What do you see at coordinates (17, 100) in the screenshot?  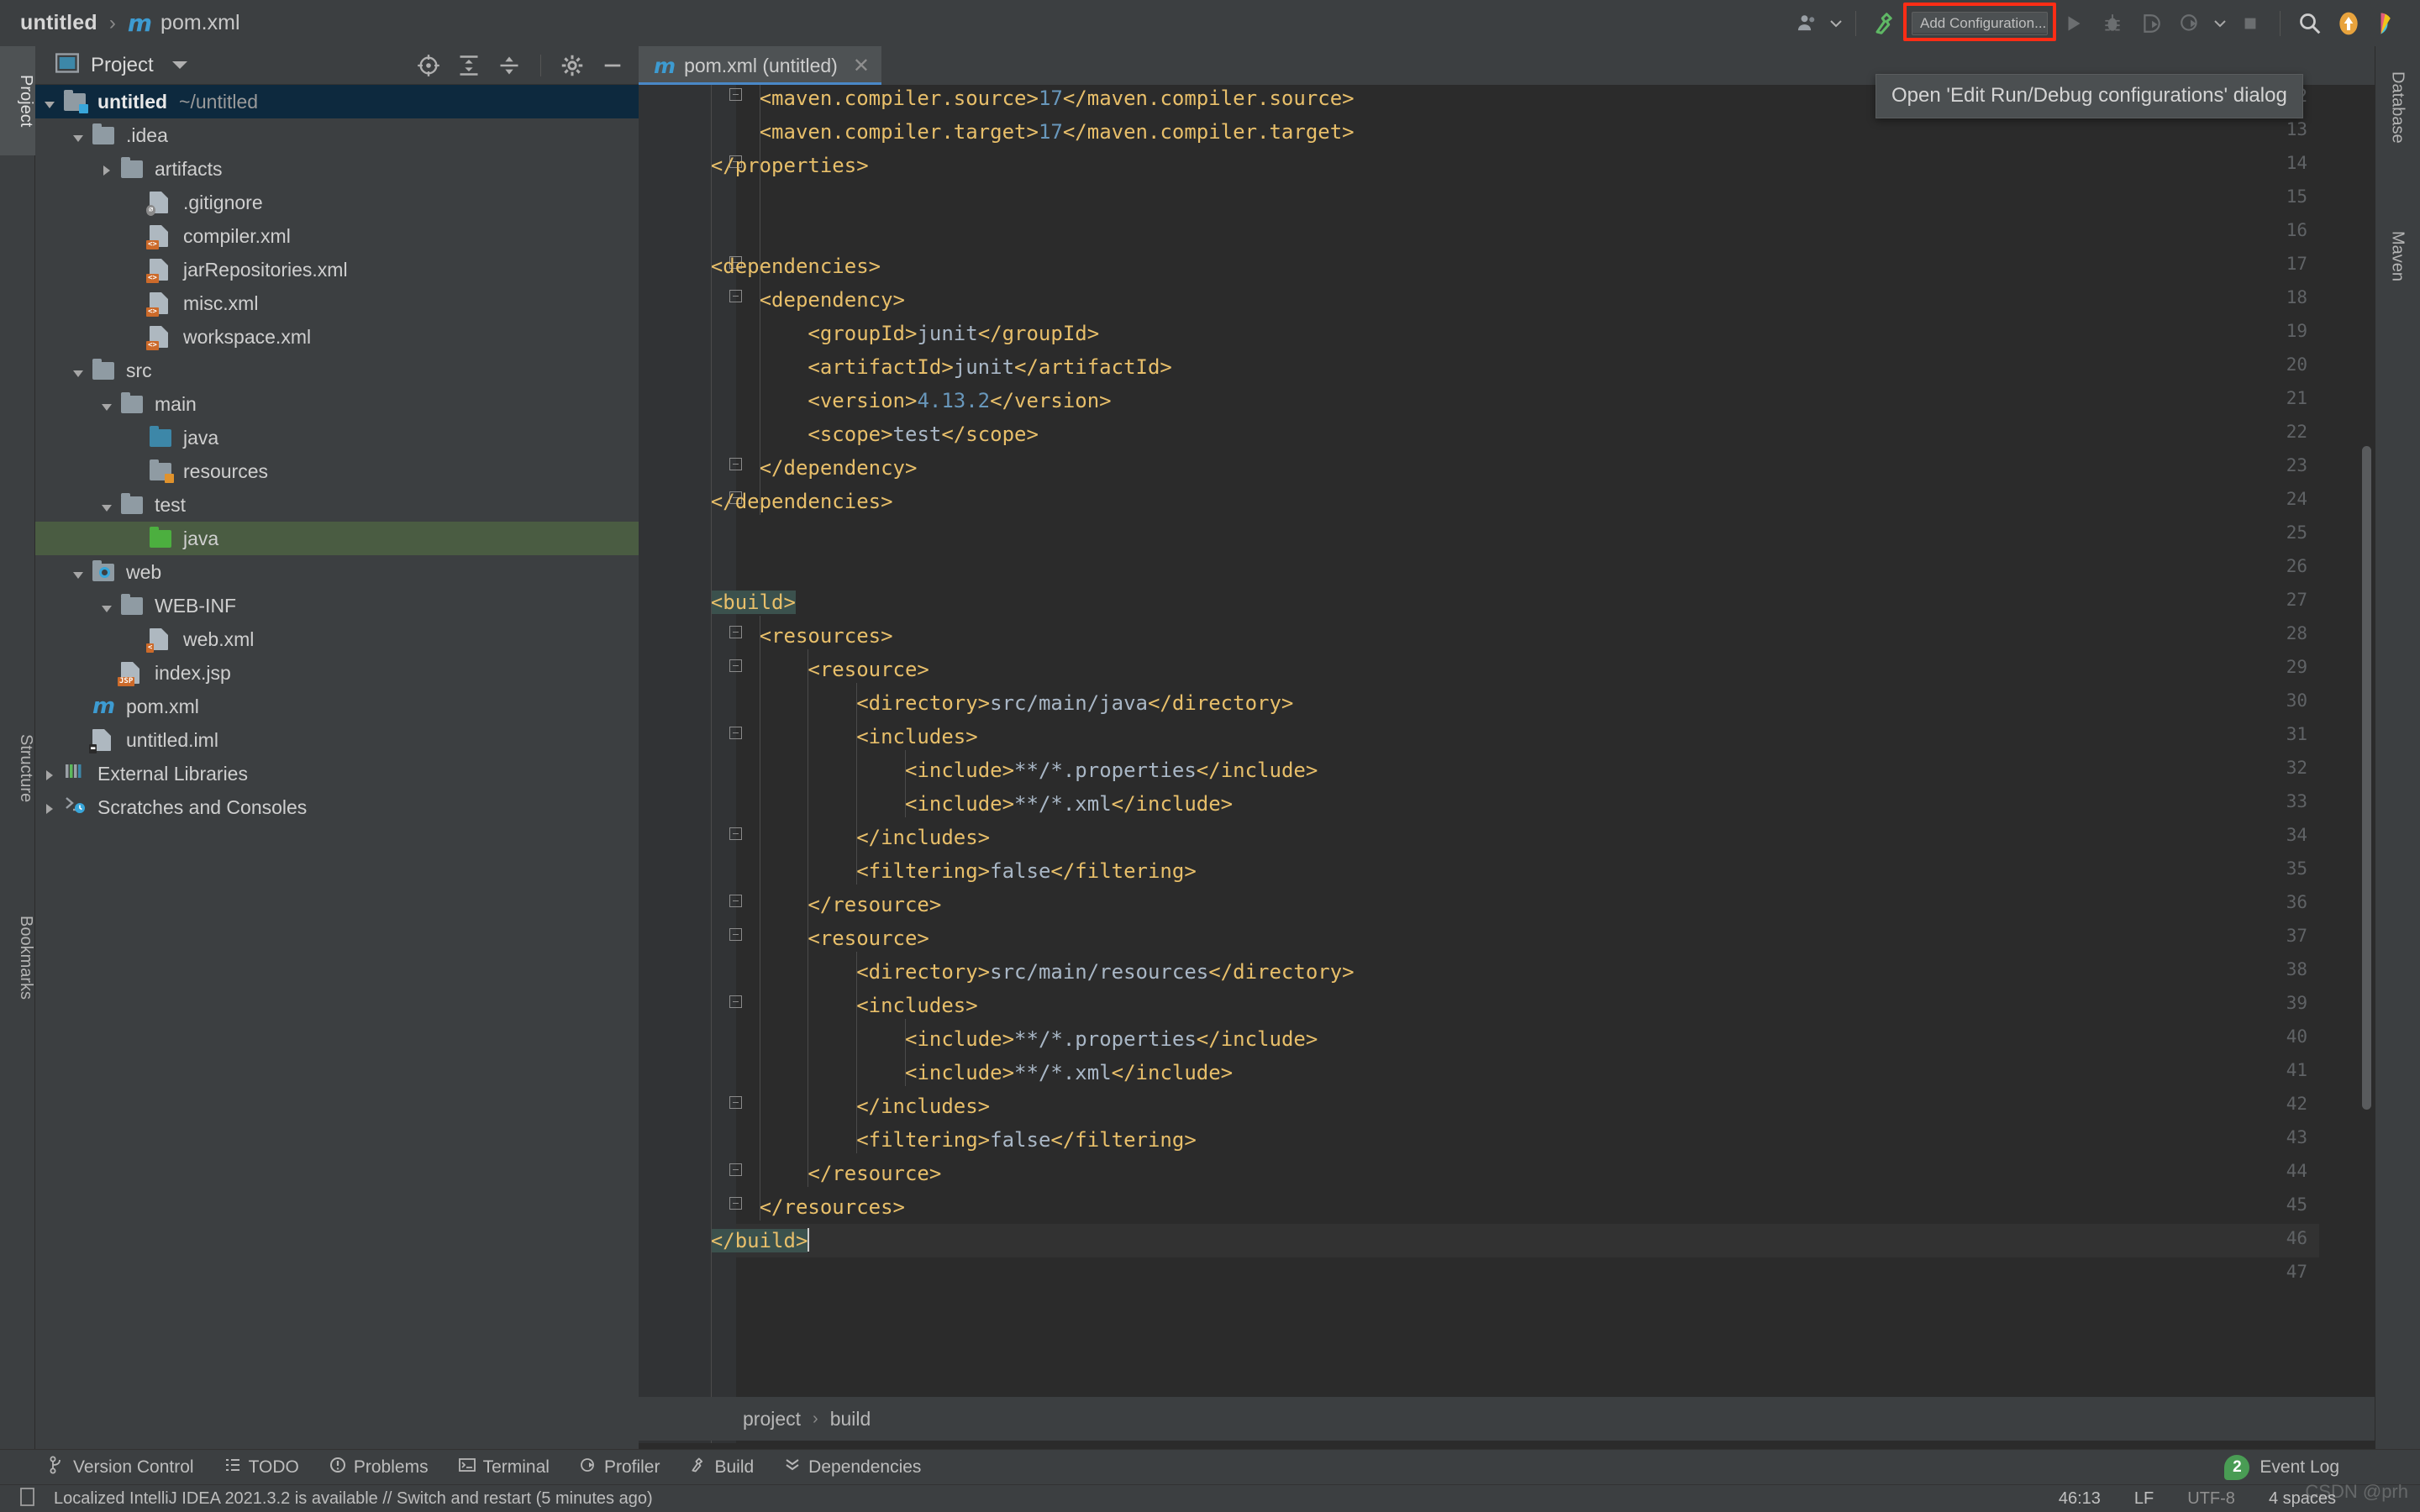 I see `rail-tab-project: Project` at bounding box center [17, 100].